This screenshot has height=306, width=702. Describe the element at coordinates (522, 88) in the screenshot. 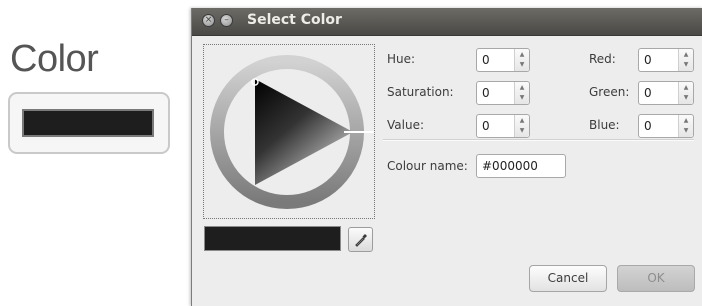

I see `saturation-increment-icon: ▲` at that location.